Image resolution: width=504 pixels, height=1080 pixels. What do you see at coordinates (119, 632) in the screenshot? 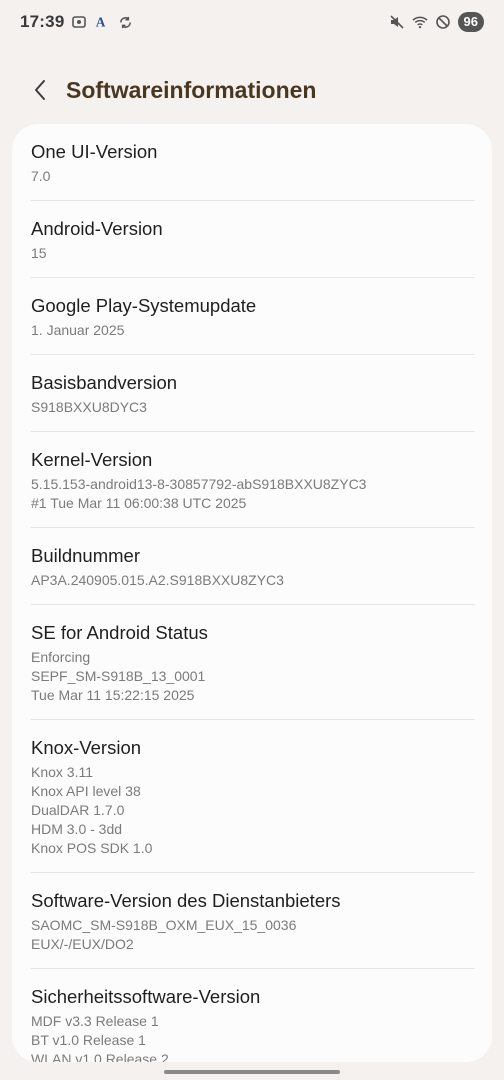
I see `item-title: SE for Android Status` at bounding box center [119, 632].